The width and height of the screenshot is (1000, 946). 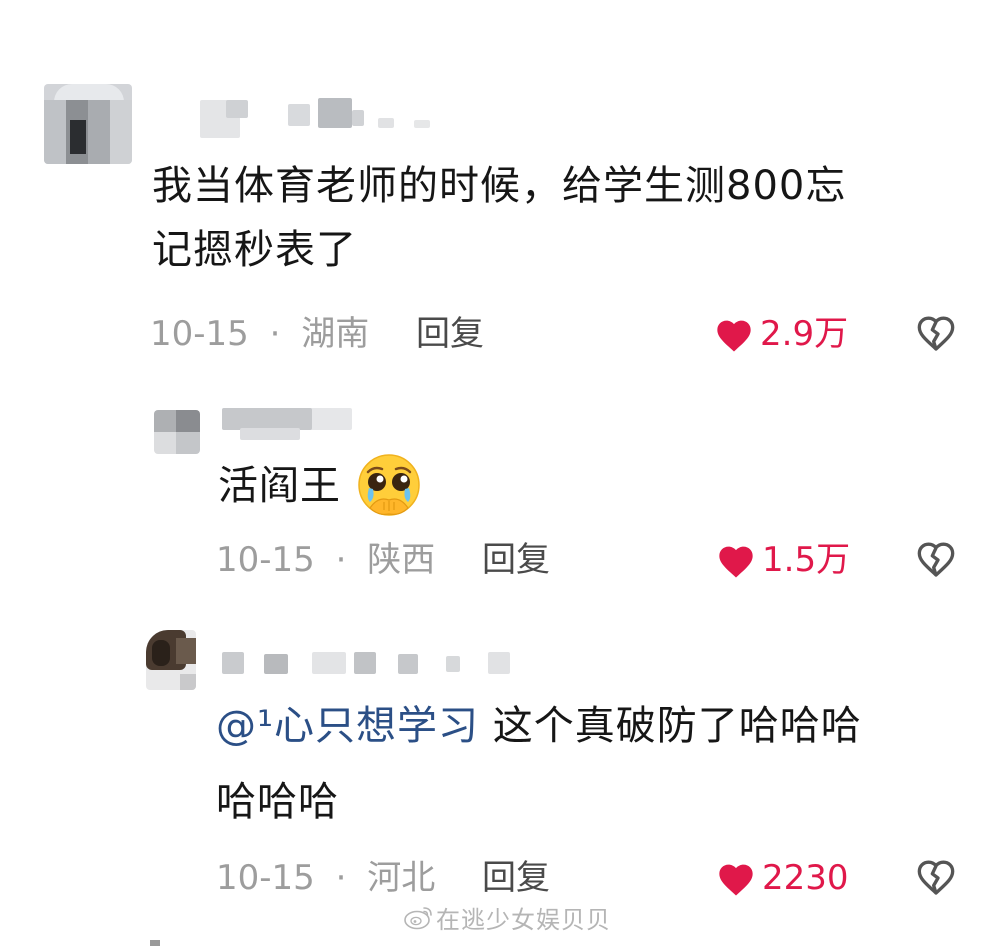 What do you see at coordinates (562, 218) in the screenshot?
I see `comment-text: 我当体育老师的时候，给学生测800忘 记摁秒表了` at bounding box center [562, 218].